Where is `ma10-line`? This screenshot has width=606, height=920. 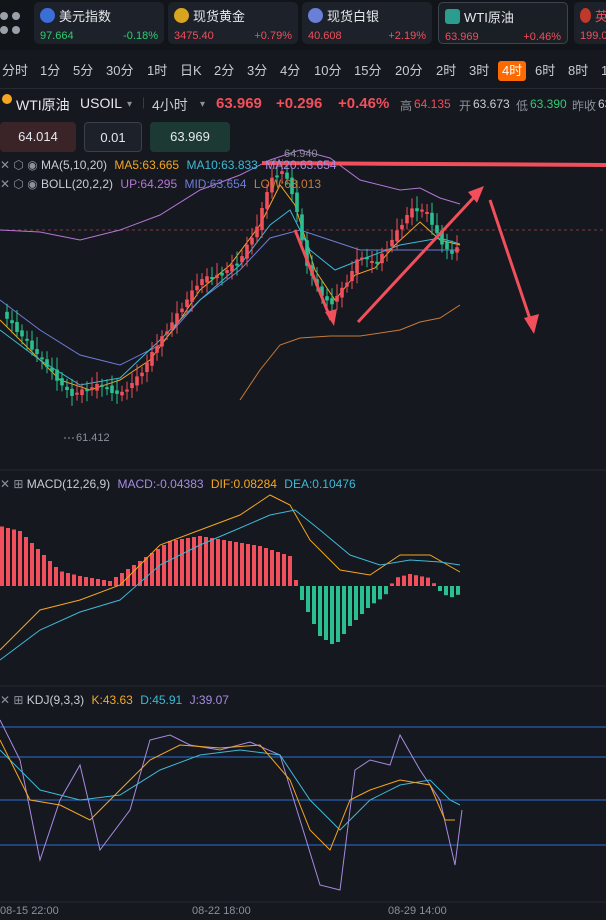 ma10-line is located at coordinates (230, 297).